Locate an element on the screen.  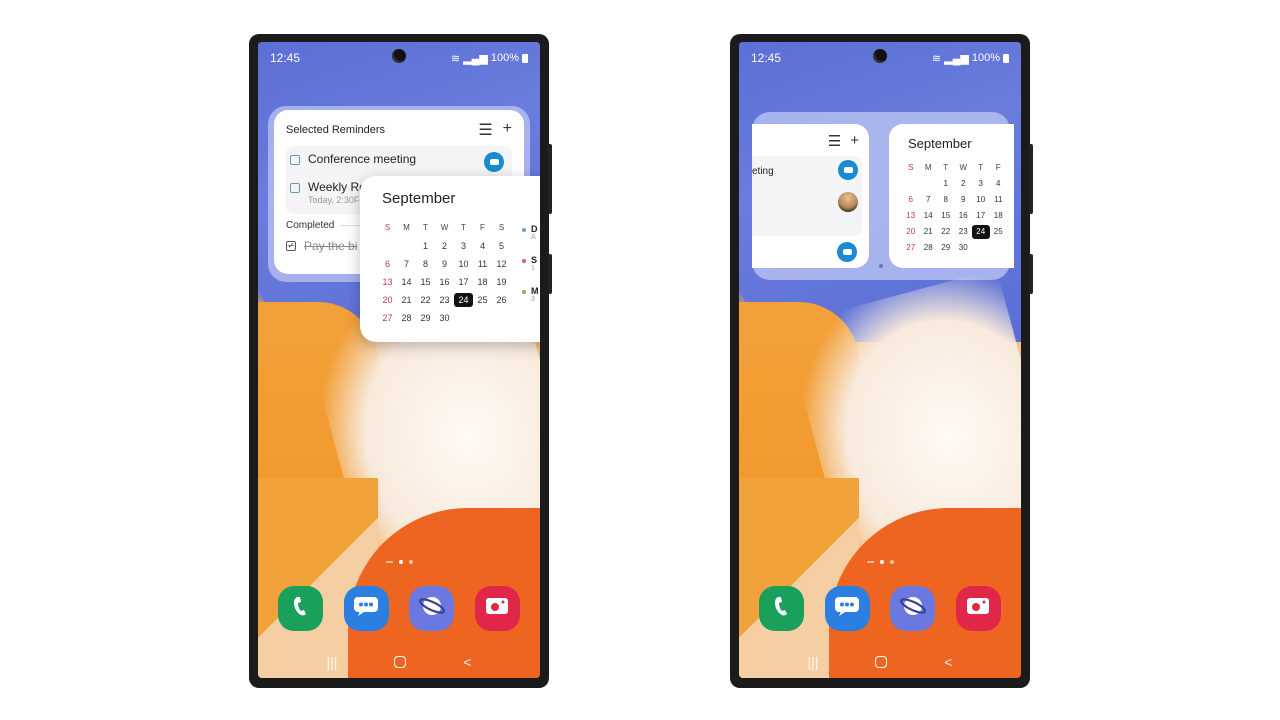
calendar-day: 26 is located at coordinates (501, 300).